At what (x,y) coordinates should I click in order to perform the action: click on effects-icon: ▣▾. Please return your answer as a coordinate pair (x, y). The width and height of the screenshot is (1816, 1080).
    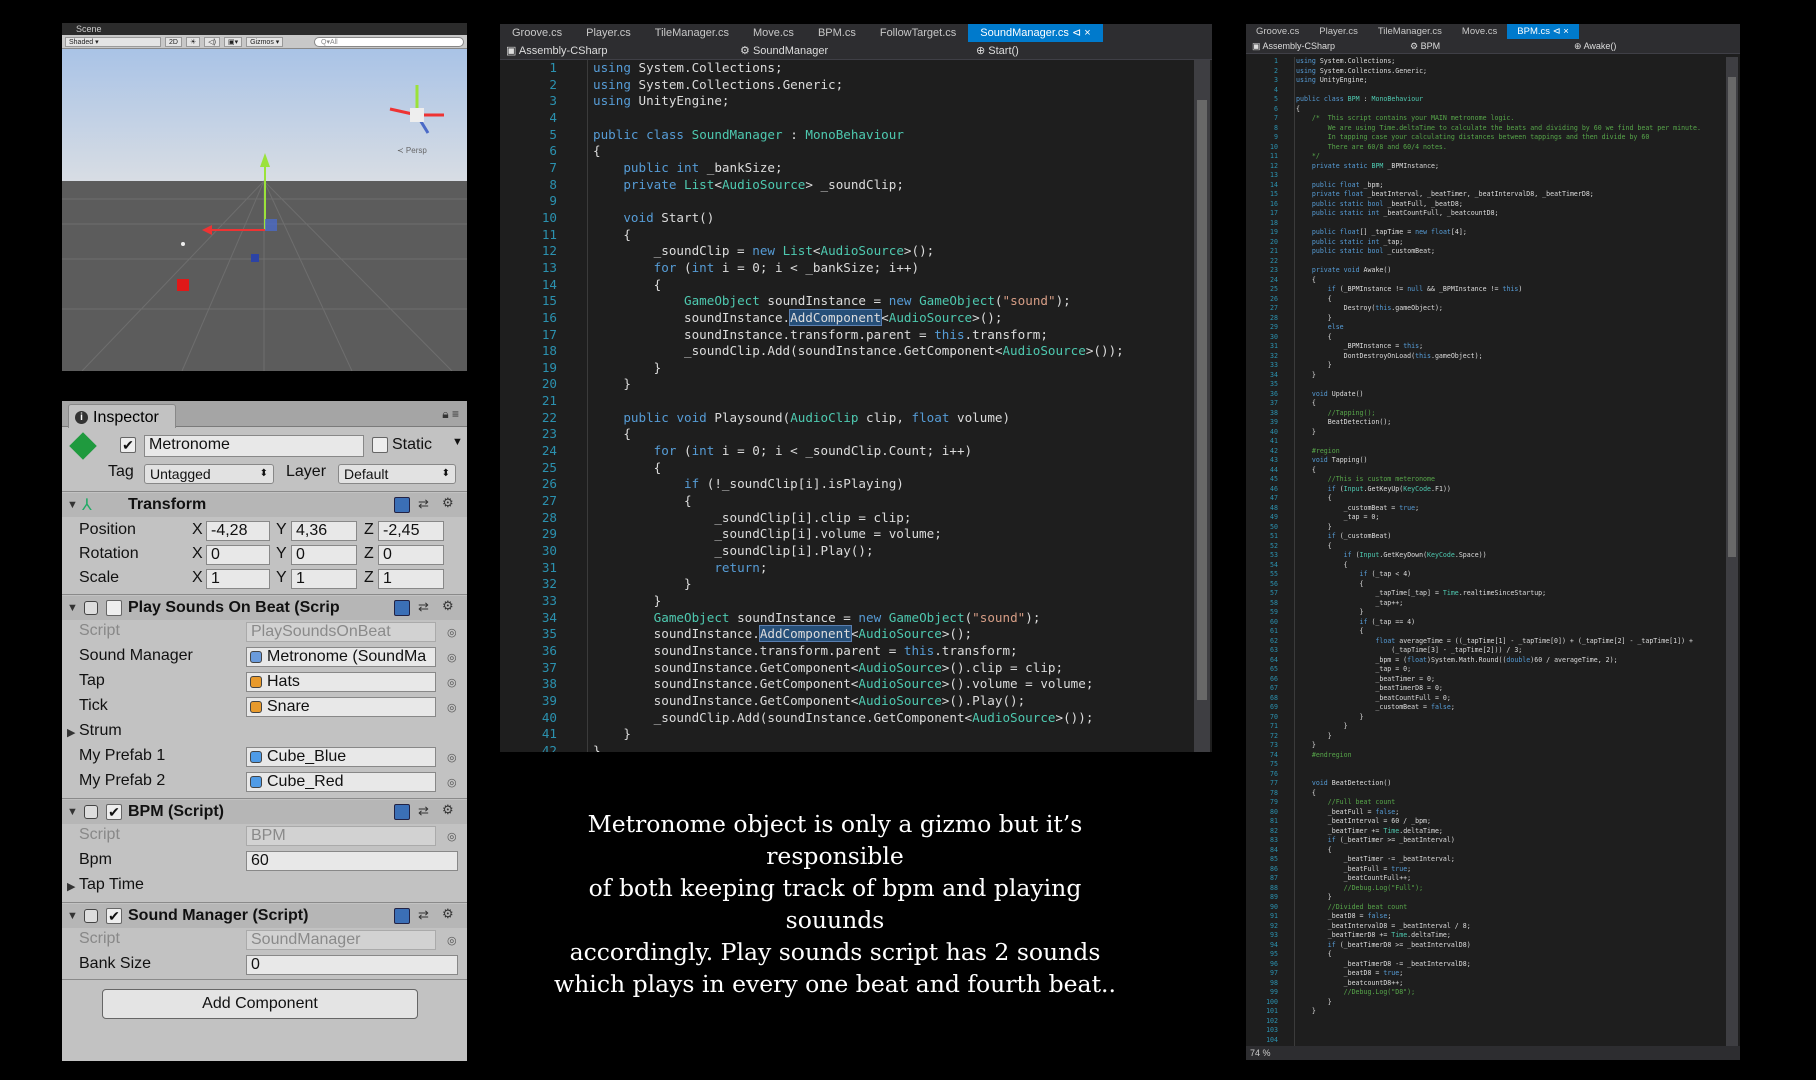
    Looking at the image, I should click on (233, 41).